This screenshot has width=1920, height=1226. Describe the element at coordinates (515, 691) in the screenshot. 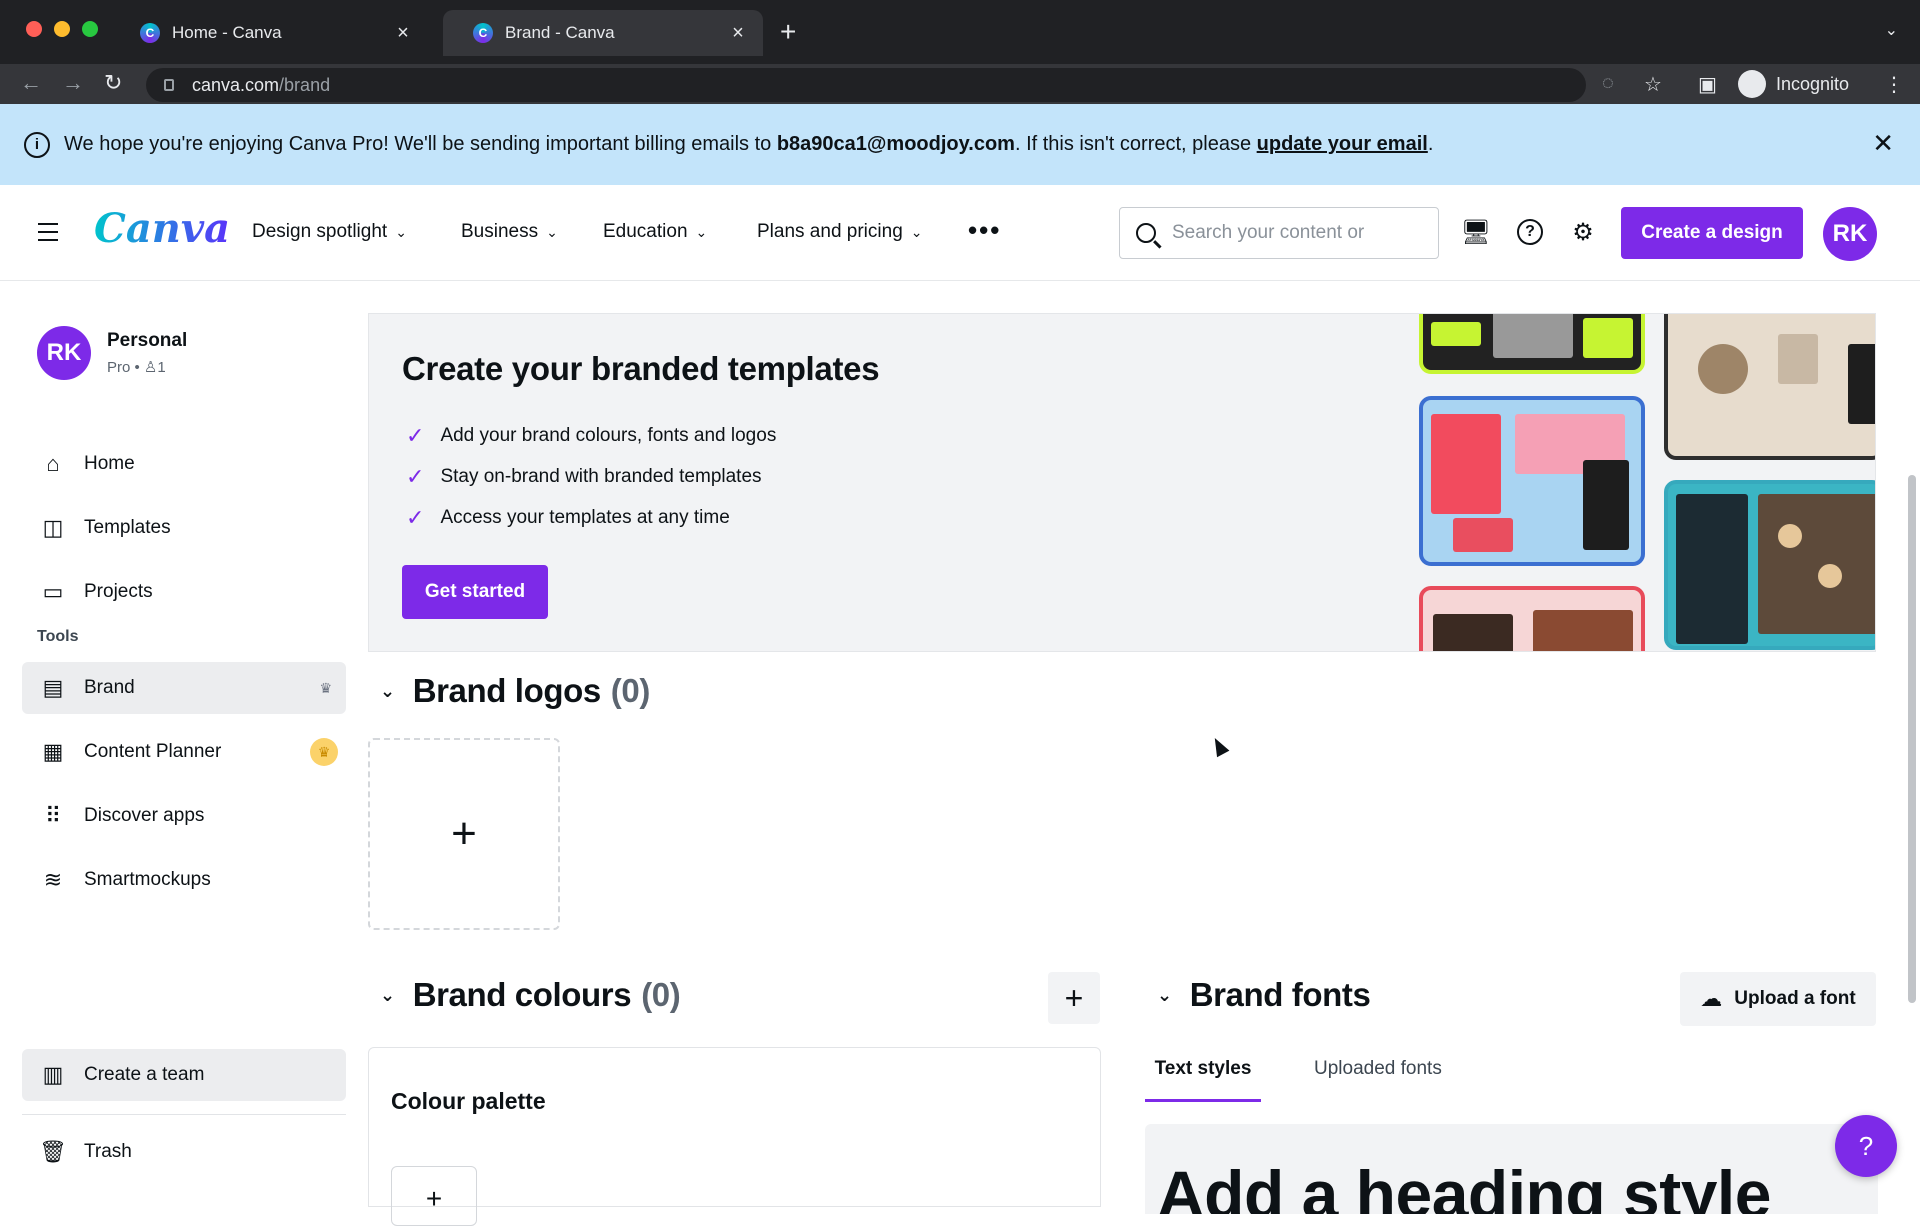

I see `brand-logos-header: ⌄ Brand logos (0)` at that location.